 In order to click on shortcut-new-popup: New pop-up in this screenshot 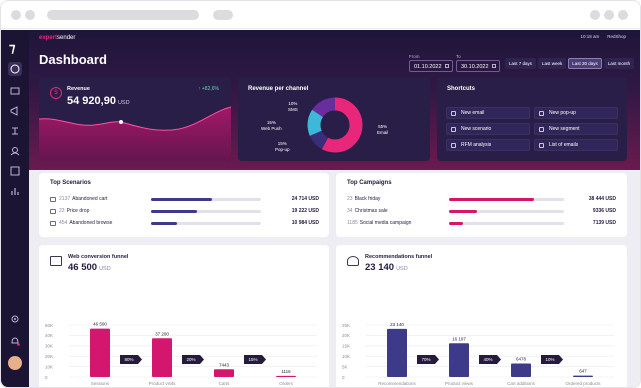, I will do `click(576, 113)`.